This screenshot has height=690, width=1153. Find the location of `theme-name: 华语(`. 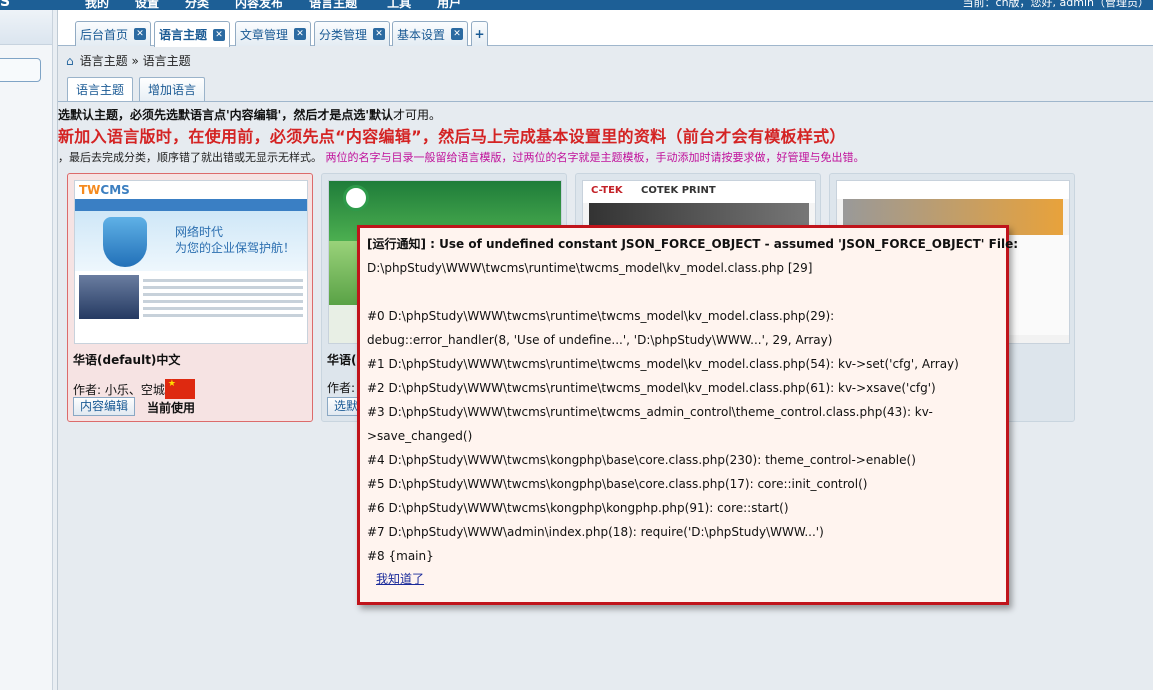

theme-name: 华语( is located at coordinates (342, 360).